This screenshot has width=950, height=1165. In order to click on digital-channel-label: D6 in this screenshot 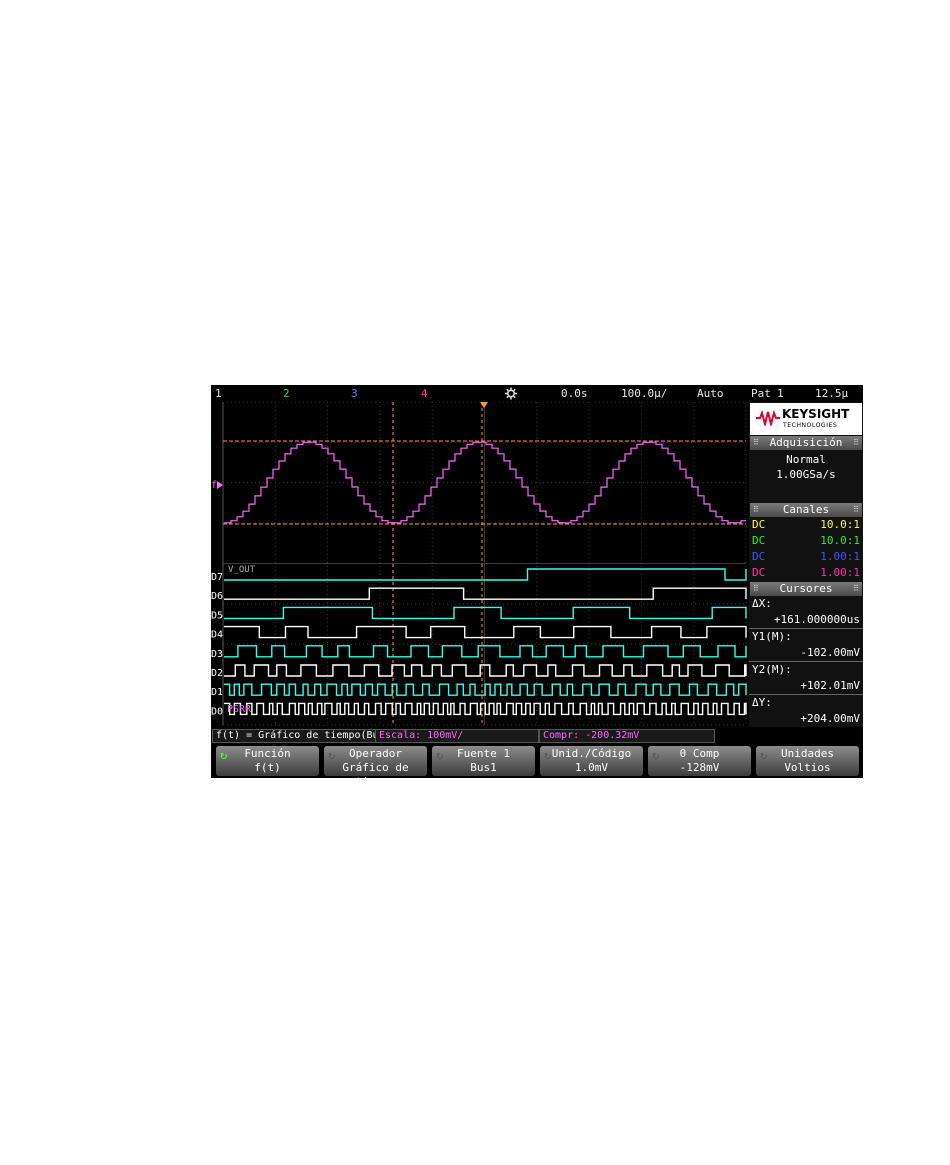, I will do `click(217, 596)`.